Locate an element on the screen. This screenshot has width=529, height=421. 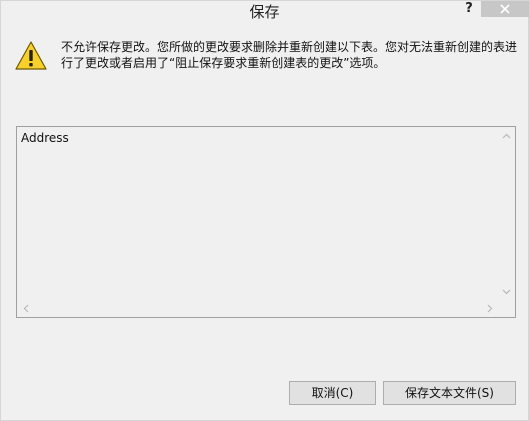
chevron-up-icon is located at coordinates (506, 135).